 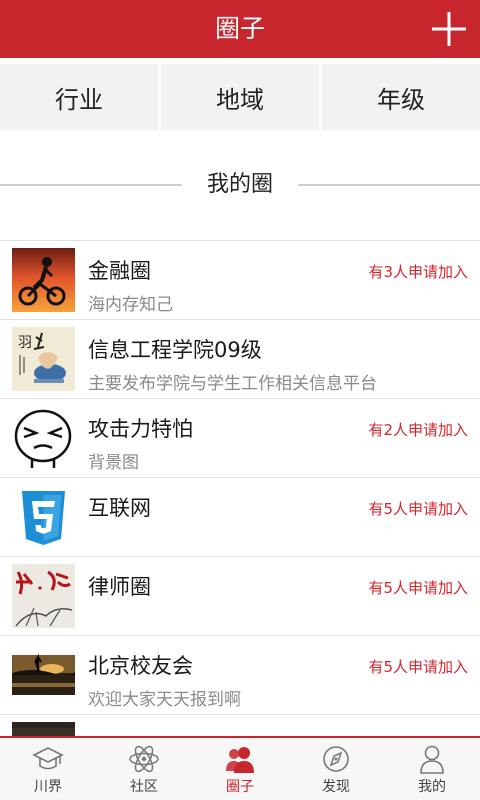 I want to click on compass-icon, so click(x=336, y=759).